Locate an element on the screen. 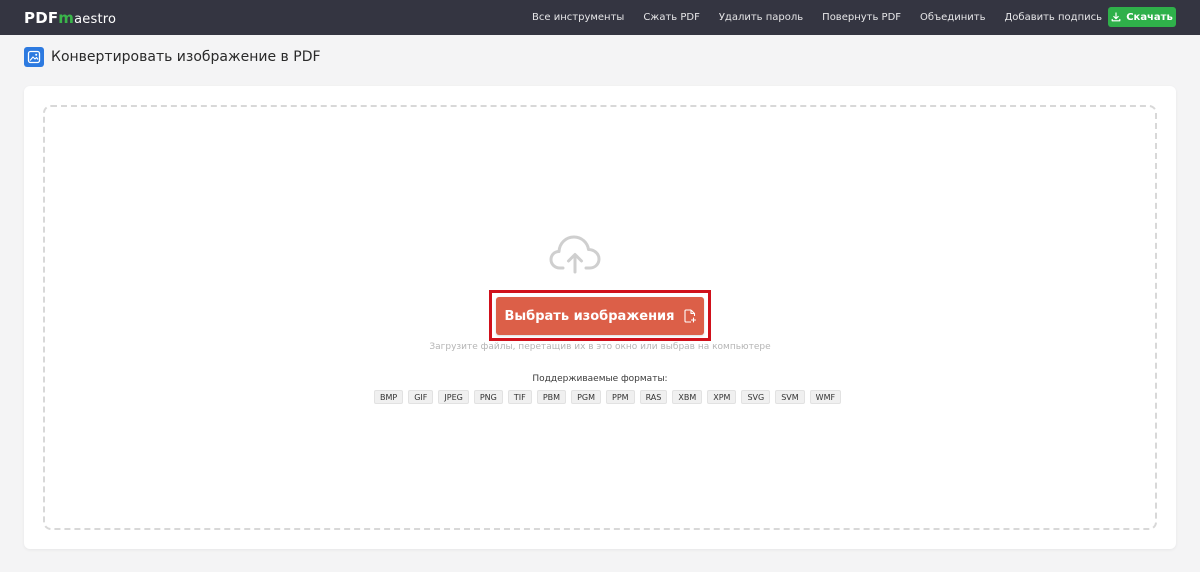 This screenshot has width=1200, height=572. format-badge: RAS is located at coordinates (653, 397).